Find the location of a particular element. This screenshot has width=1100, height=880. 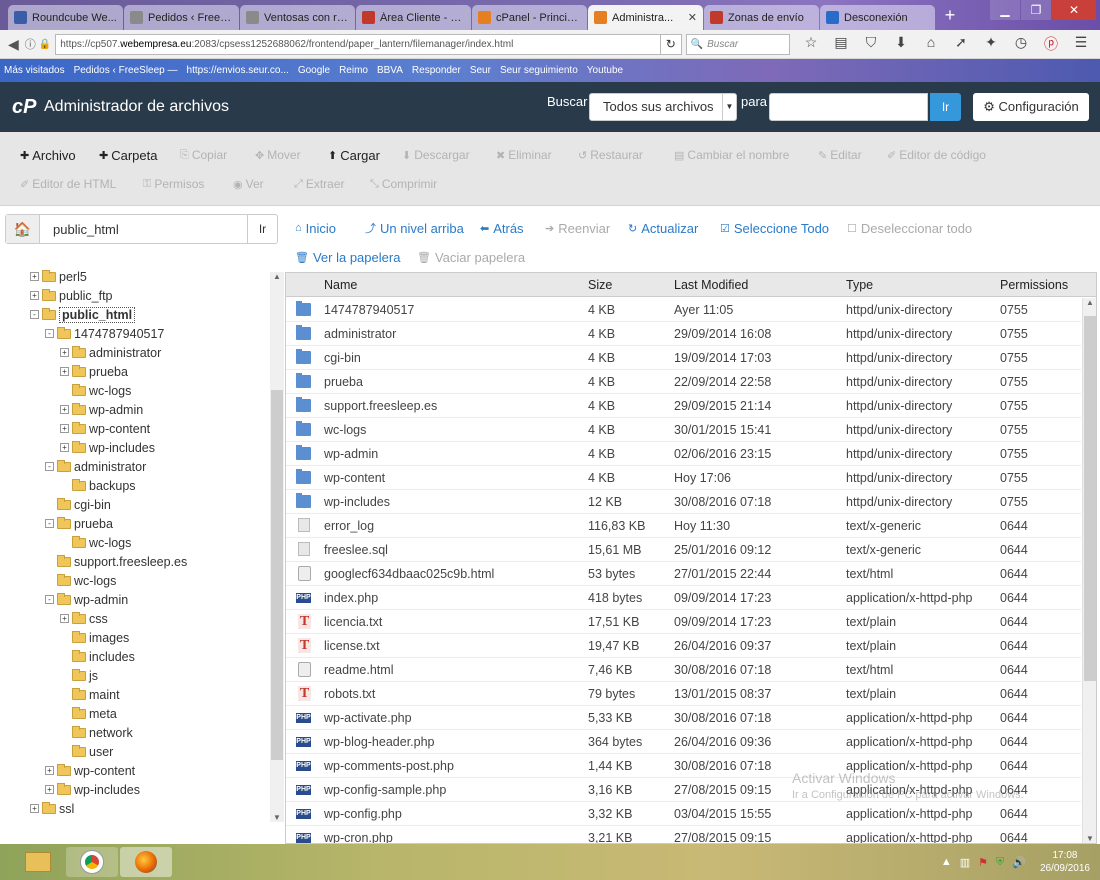

cpanel-logo: cP is located at coordinates (26, 107).